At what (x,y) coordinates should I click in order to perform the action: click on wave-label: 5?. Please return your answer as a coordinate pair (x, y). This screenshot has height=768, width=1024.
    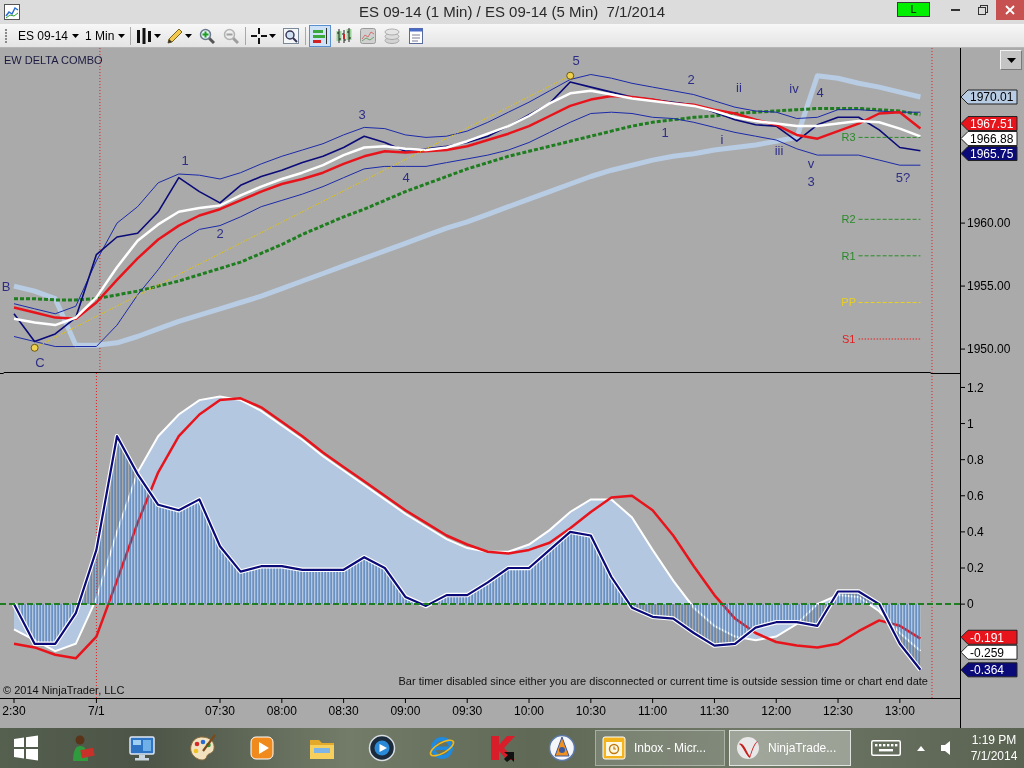
    Looking at the image, I should click on (903, 178).